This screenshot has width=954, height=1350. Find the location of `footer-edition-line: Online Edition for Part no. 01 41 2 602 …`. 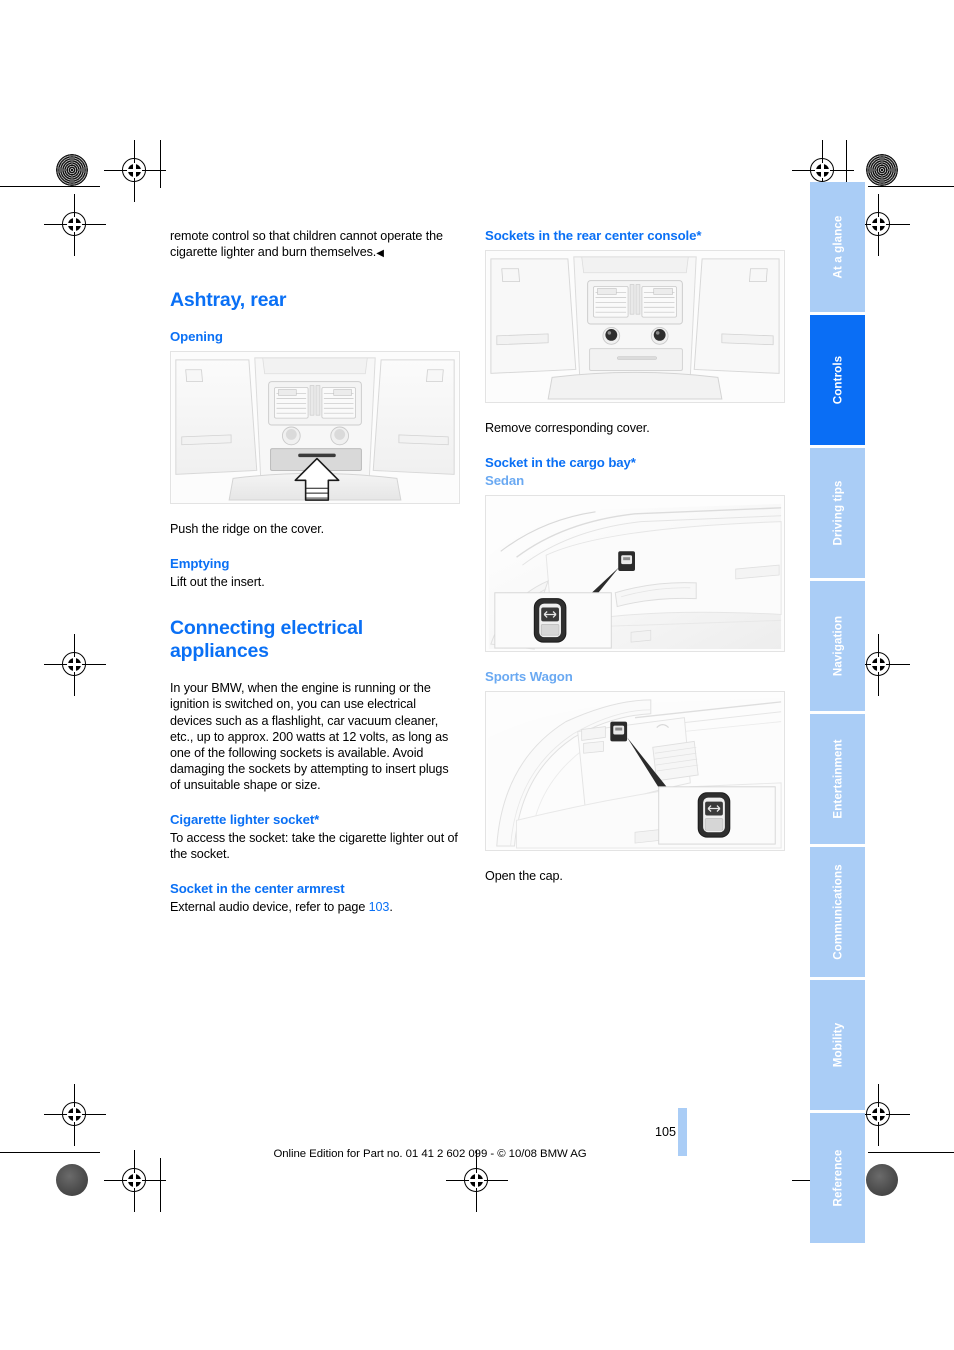

footer-edition-line: Online Edition for Part no. 01 41 2 602 … is located at coordinates (430, 1154).